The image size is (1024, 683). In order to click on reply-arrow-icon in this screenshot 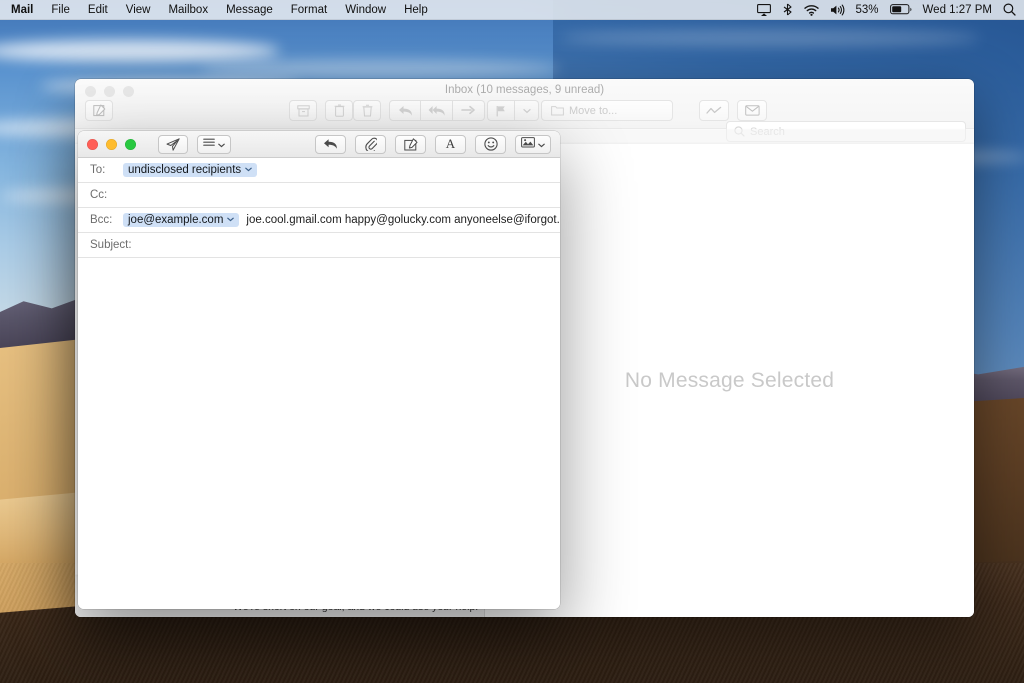, I will do `click(330, 144)`.